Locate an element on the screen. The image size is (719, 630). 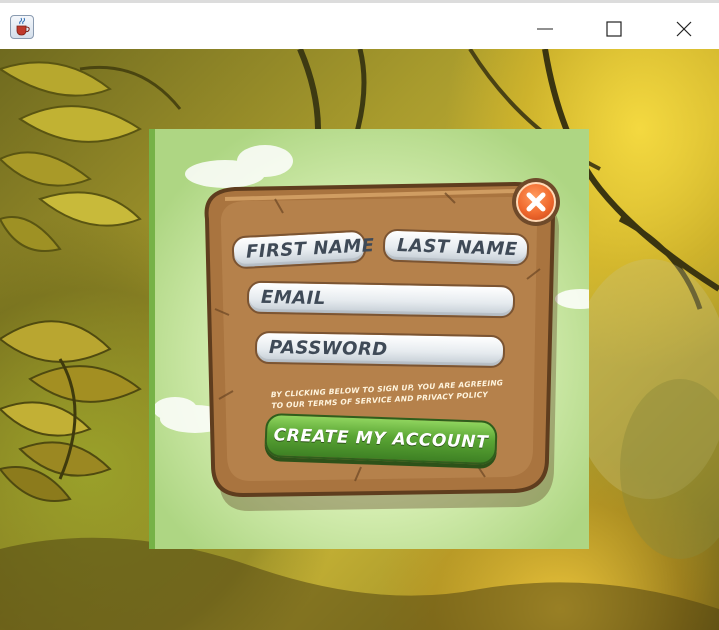
minimize-button is located at coordinates (545, 29).